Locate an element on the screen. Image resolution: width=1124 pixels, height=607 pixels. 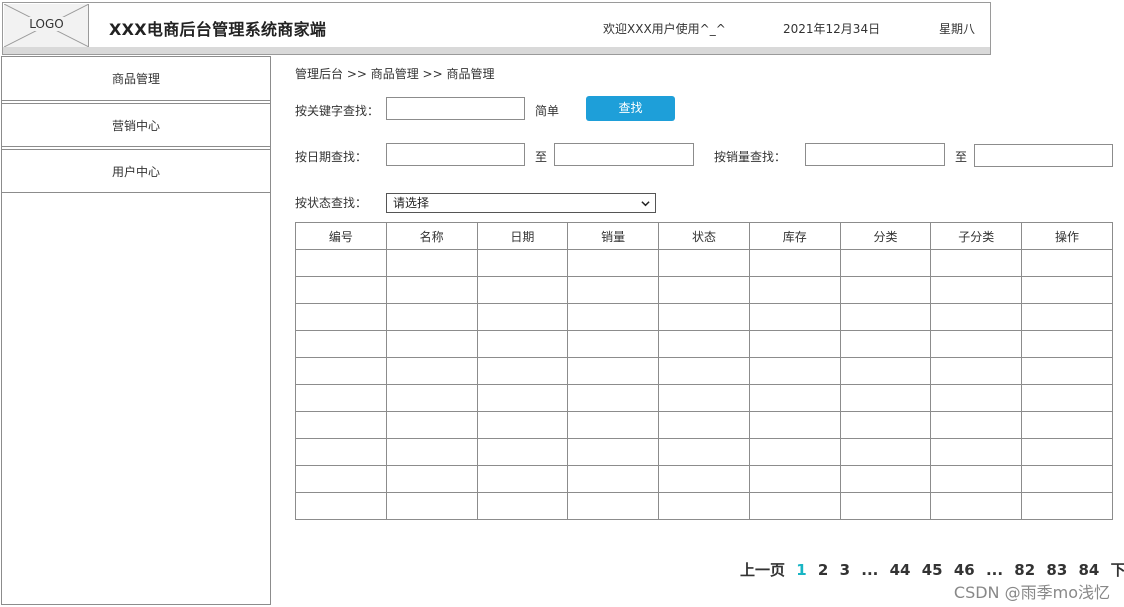
page-link-83: 83 is located at coordinates (1056, 570).